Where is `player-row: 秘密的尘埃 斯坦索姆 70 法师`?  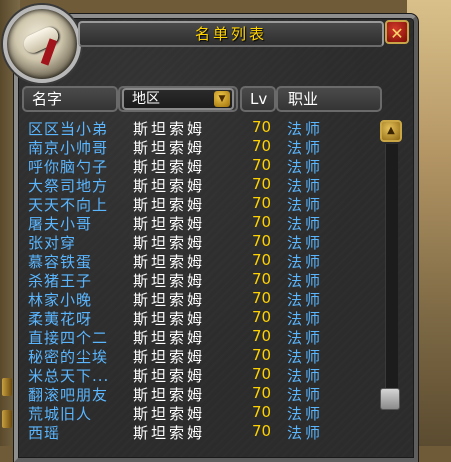
player-row: 秘密的尘埃 斯坦索姆 70 法师 is located at coordinates (198, 356).